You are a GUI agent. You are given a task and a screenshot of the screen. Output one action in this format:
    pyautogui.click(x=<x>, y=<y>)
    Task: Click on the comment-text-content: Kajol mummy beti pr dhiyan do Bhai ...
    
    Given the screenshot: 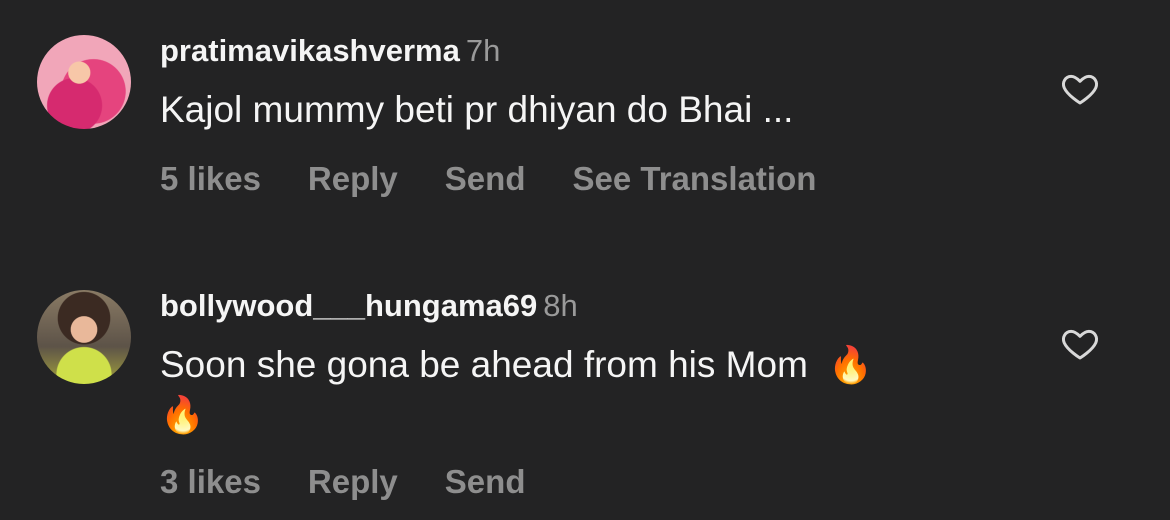 What is the action you would take?
    pyautogui.click(x=477, y=109)
    